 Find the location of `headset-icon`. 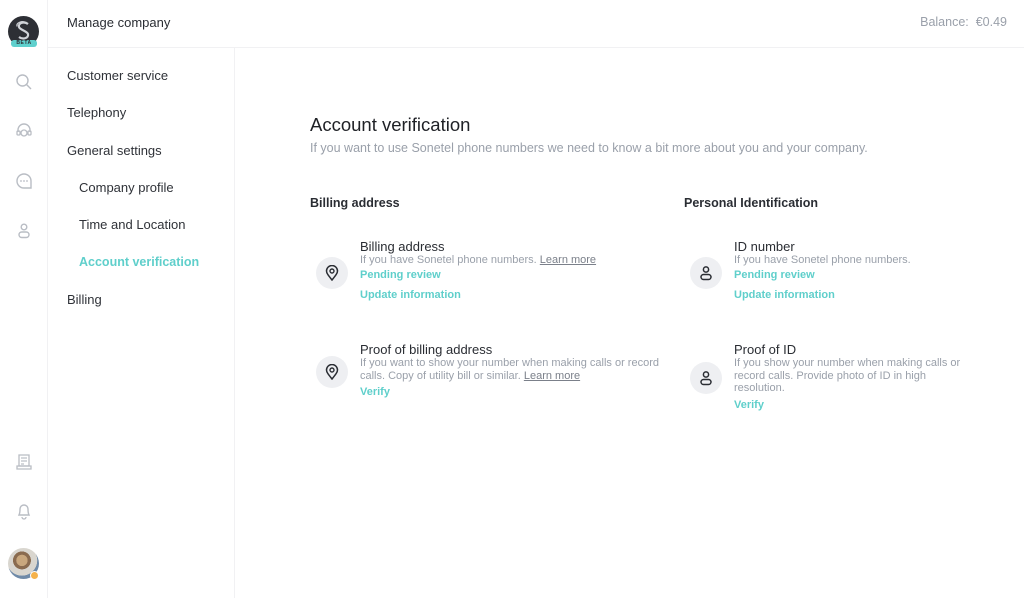

headset-icon is located at coordinates (24, 131).